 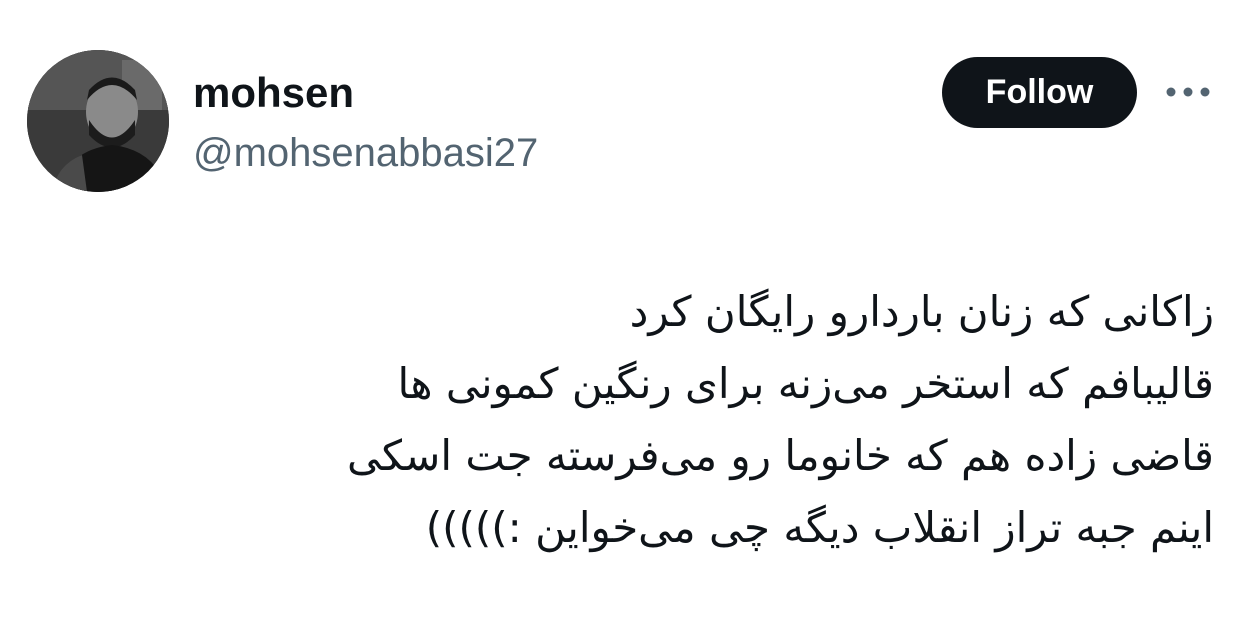 I want to click on avatar-photo, so click(x=98, y=121).